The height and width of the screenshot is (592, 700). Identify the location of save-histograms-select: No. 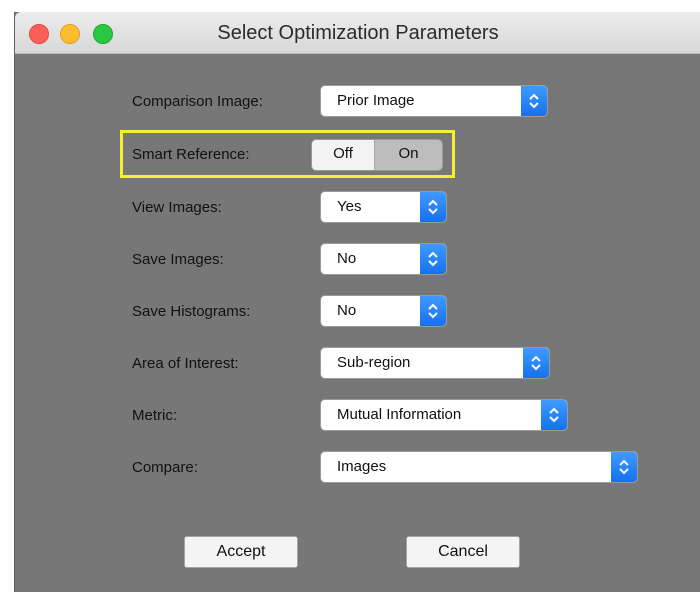
(383, 311).